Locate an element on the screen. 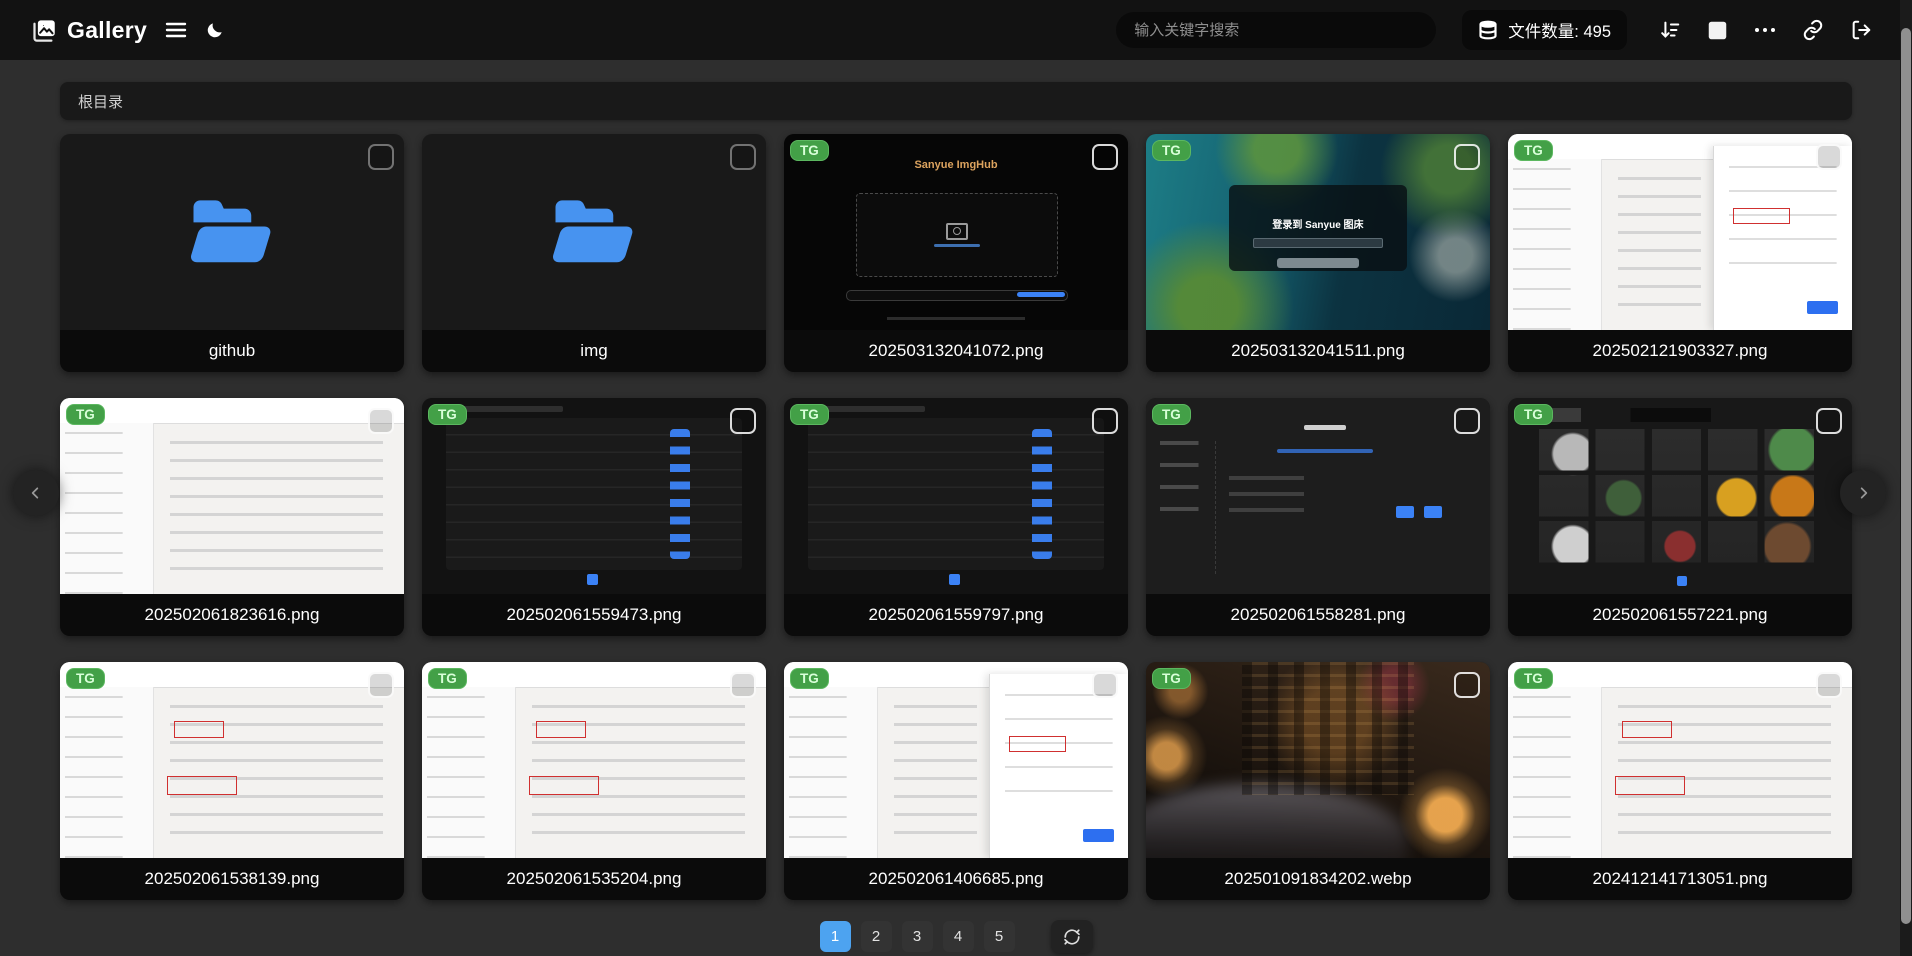 This screenshot has width=1912, height=956. gallery-card: TG 202502061823616.png is located at coordinates (232, 517).